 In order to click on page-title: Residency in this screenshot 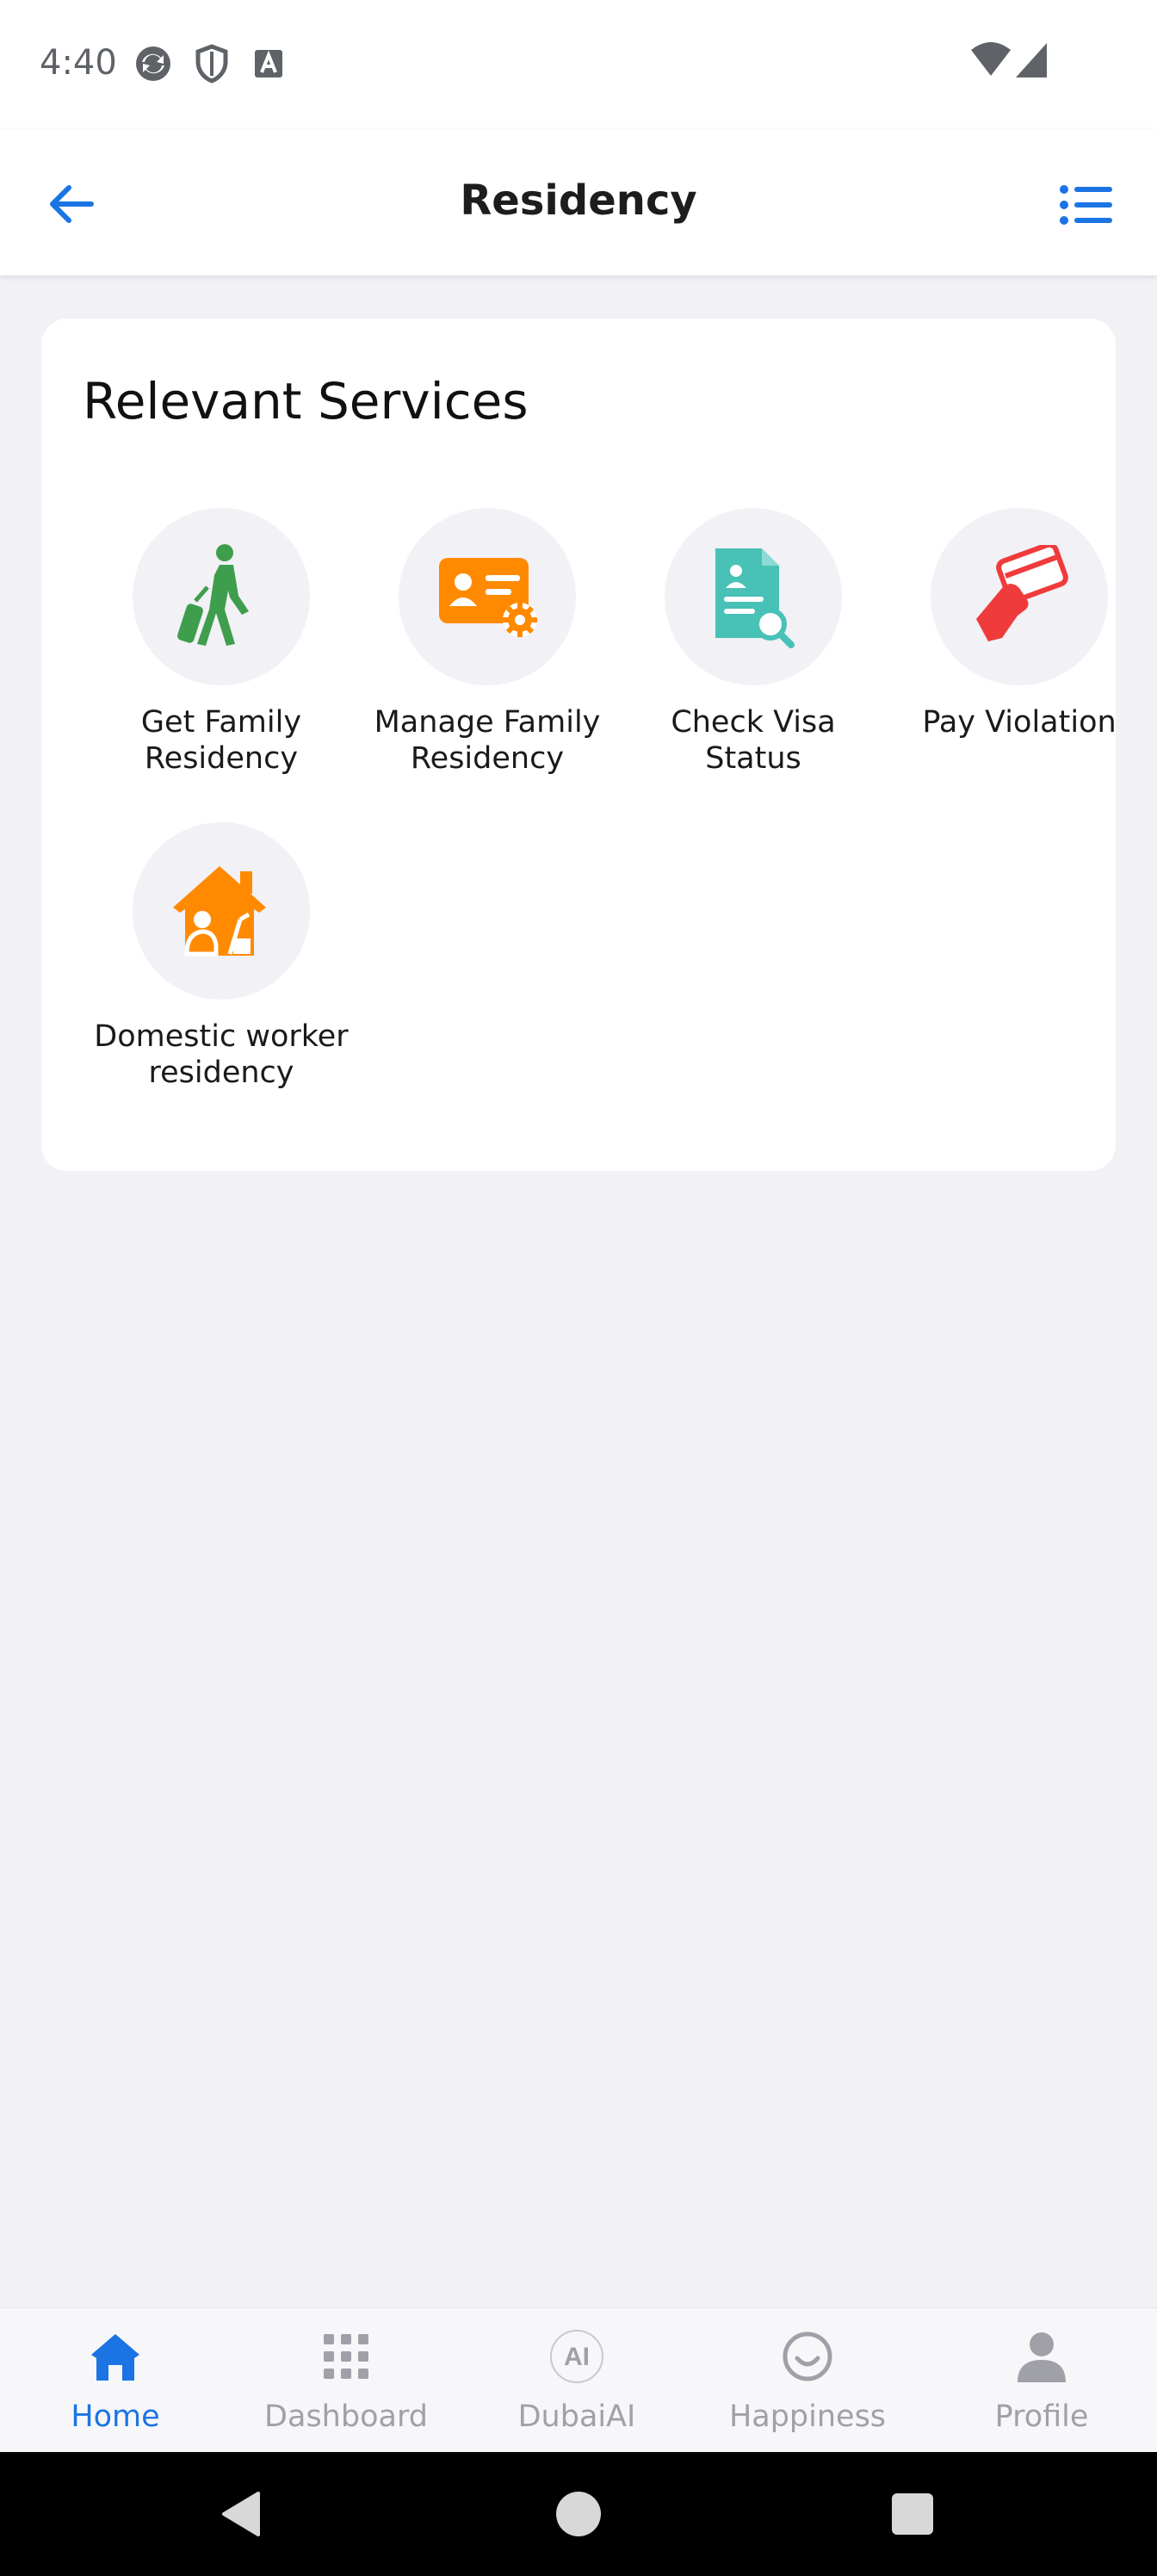, I will do `click(579, 200)`.